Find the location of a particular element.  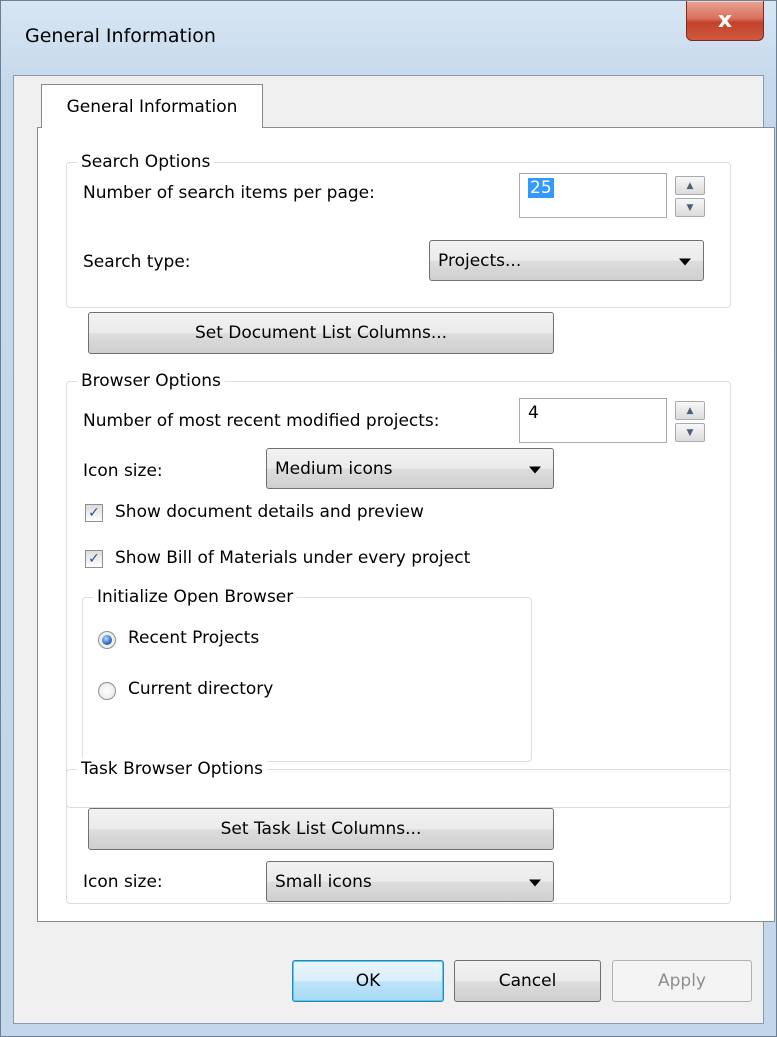

items-per-page-value: 25 is located at coordinates (541, 188).